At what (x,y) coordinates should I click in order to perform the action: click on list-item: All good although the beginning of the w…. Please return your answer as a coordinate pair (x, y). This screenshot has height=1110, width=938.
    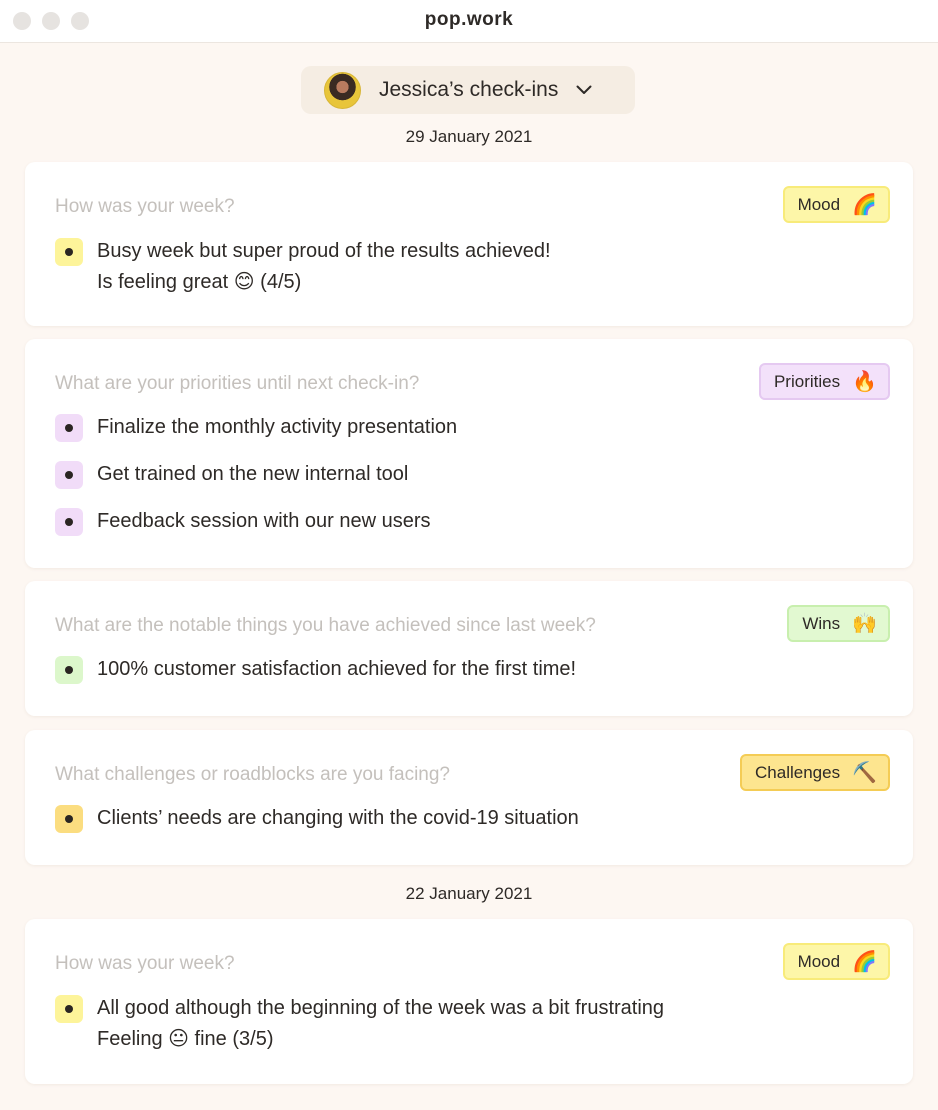
    Looking at the image, I should click on (359, 1025).